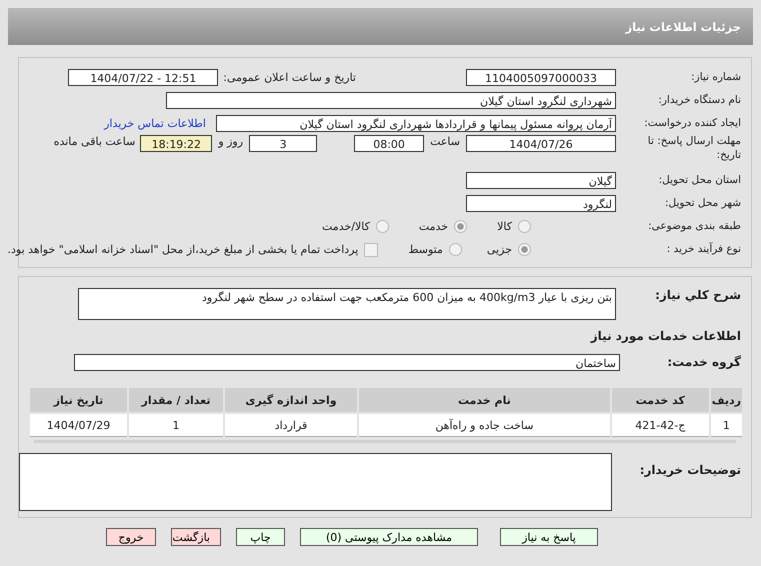 The width and height of the screenshot is (761, 566). Describe the element at coordinates (260, 537) in the screenshot. I see `action-button: چاپ` at that location.